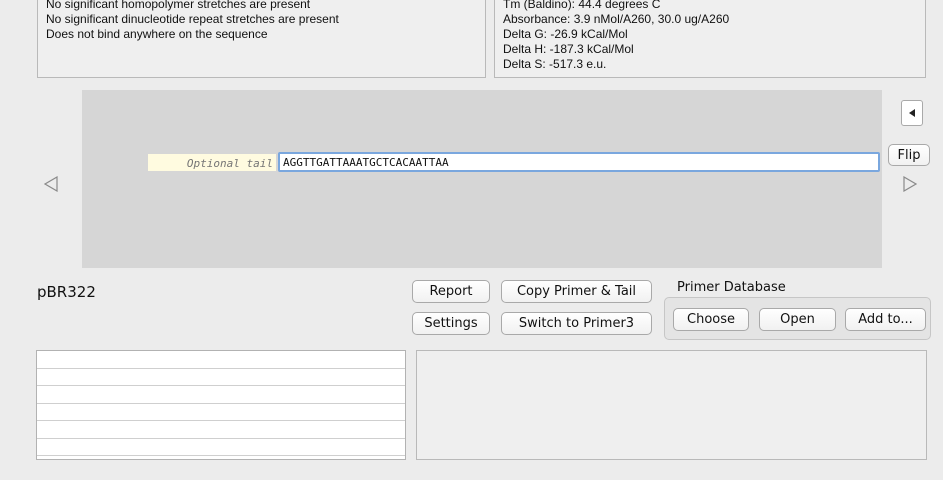 This screenshot has width=943, height=480. I want to click on triangle-right-icon, so click(910, 184).